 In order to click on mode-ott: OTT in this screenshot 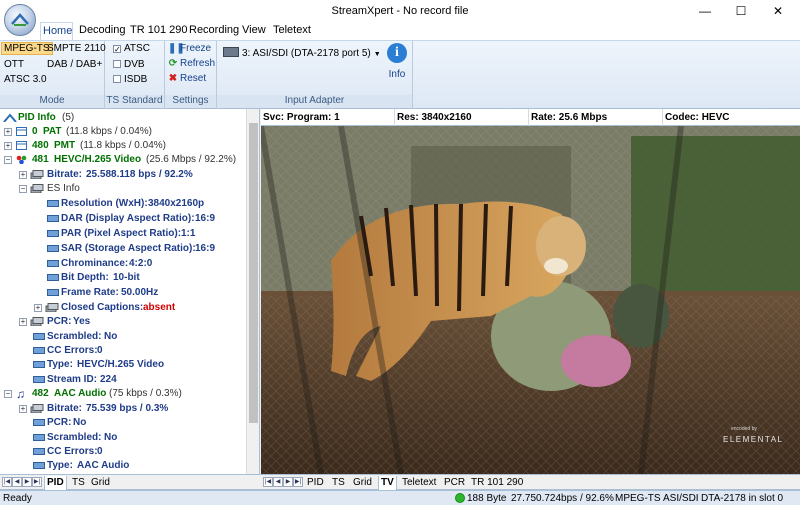, I will do `click(14, 64)`.